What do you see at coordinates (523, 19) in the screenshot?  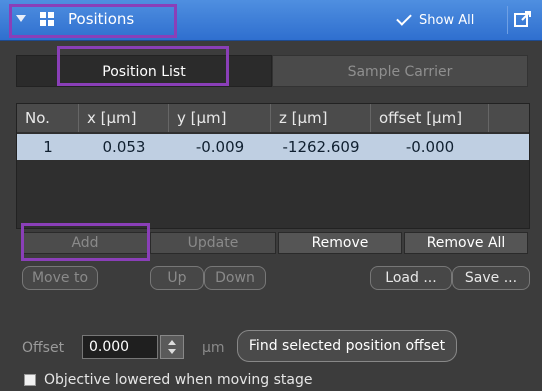 I see `popout-icon` at bounding box center [523, 19].